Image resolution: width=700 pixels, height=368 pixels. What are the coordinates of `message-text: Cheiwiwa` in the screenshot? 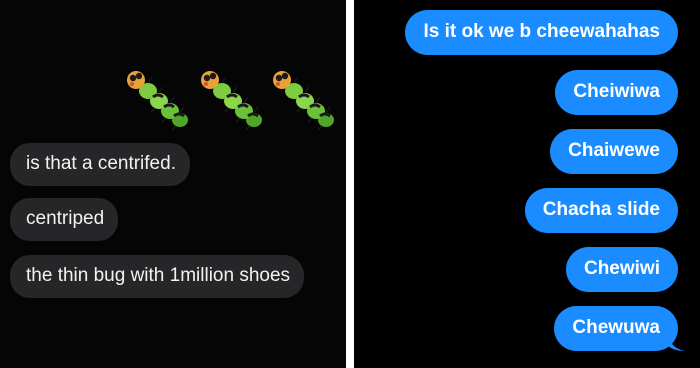 It's located at (616, 91).